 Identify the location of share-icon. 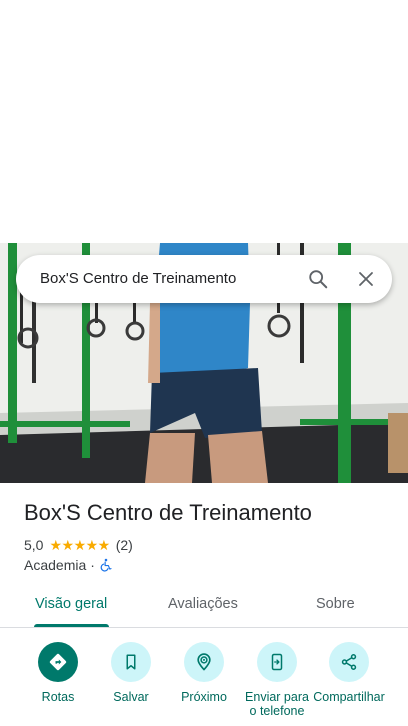
(349, 662).